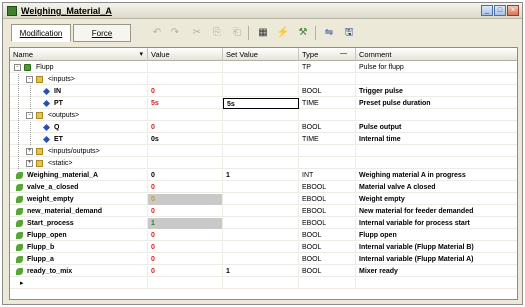 This screenshot has width=525, height=307. I want to click on table-row: ready_to_mix 0 1 BOOL Mixer ready, so click(263, 271).